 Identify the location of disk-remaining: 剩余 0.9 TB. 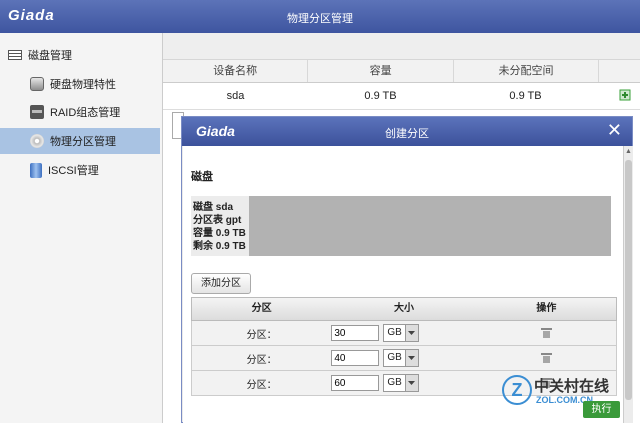
(219, 246).